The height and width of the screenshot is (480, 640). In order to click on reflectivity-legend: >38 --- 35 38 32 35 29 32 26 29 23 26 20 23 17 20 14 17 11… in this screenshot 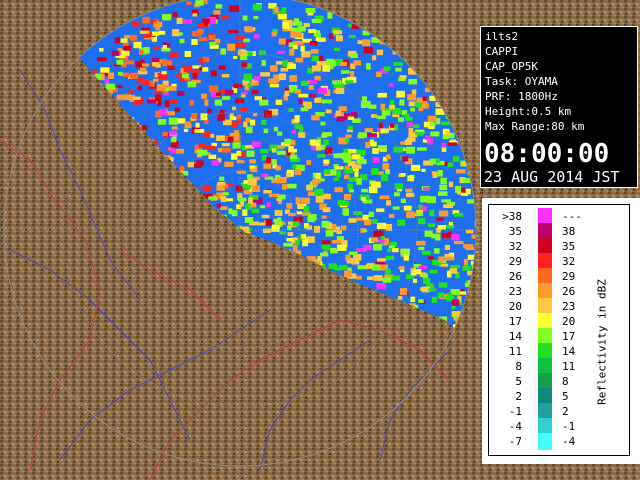, I will do `click(561, 331)`.